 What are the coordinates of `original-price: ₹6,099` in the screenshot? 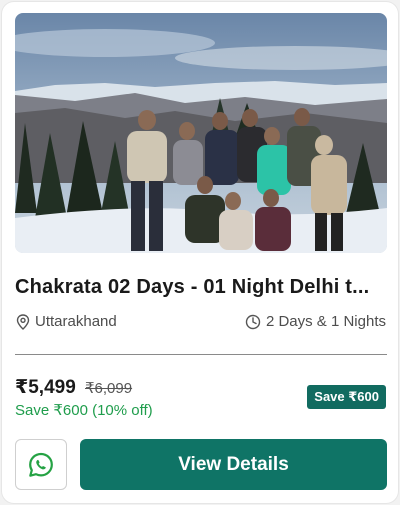 It's located at (109, 388).